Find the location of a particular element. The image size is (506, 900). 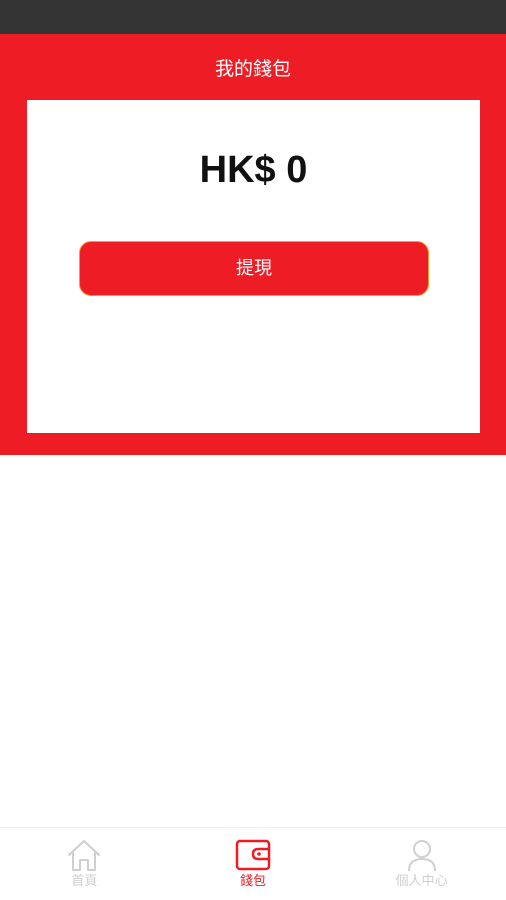

status-bar is located at coordinates (253, 17).